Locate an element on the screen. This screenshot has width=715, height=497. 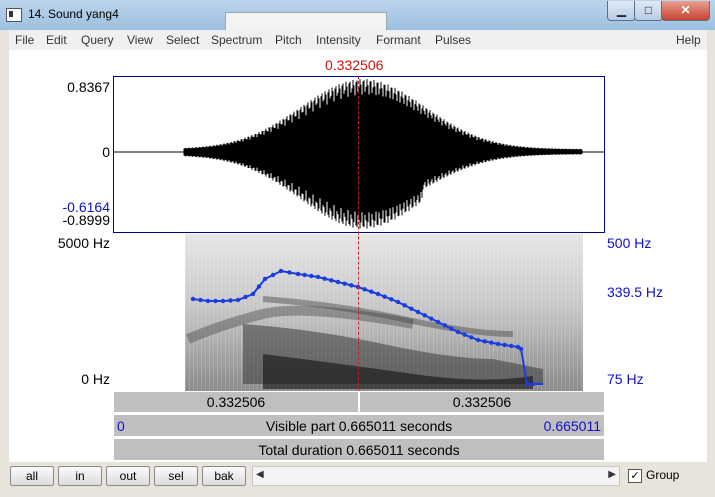
visible-part-bar: 0 Visible part 0.665011 seconds 0.665011 is located at coordinates (359, 425).